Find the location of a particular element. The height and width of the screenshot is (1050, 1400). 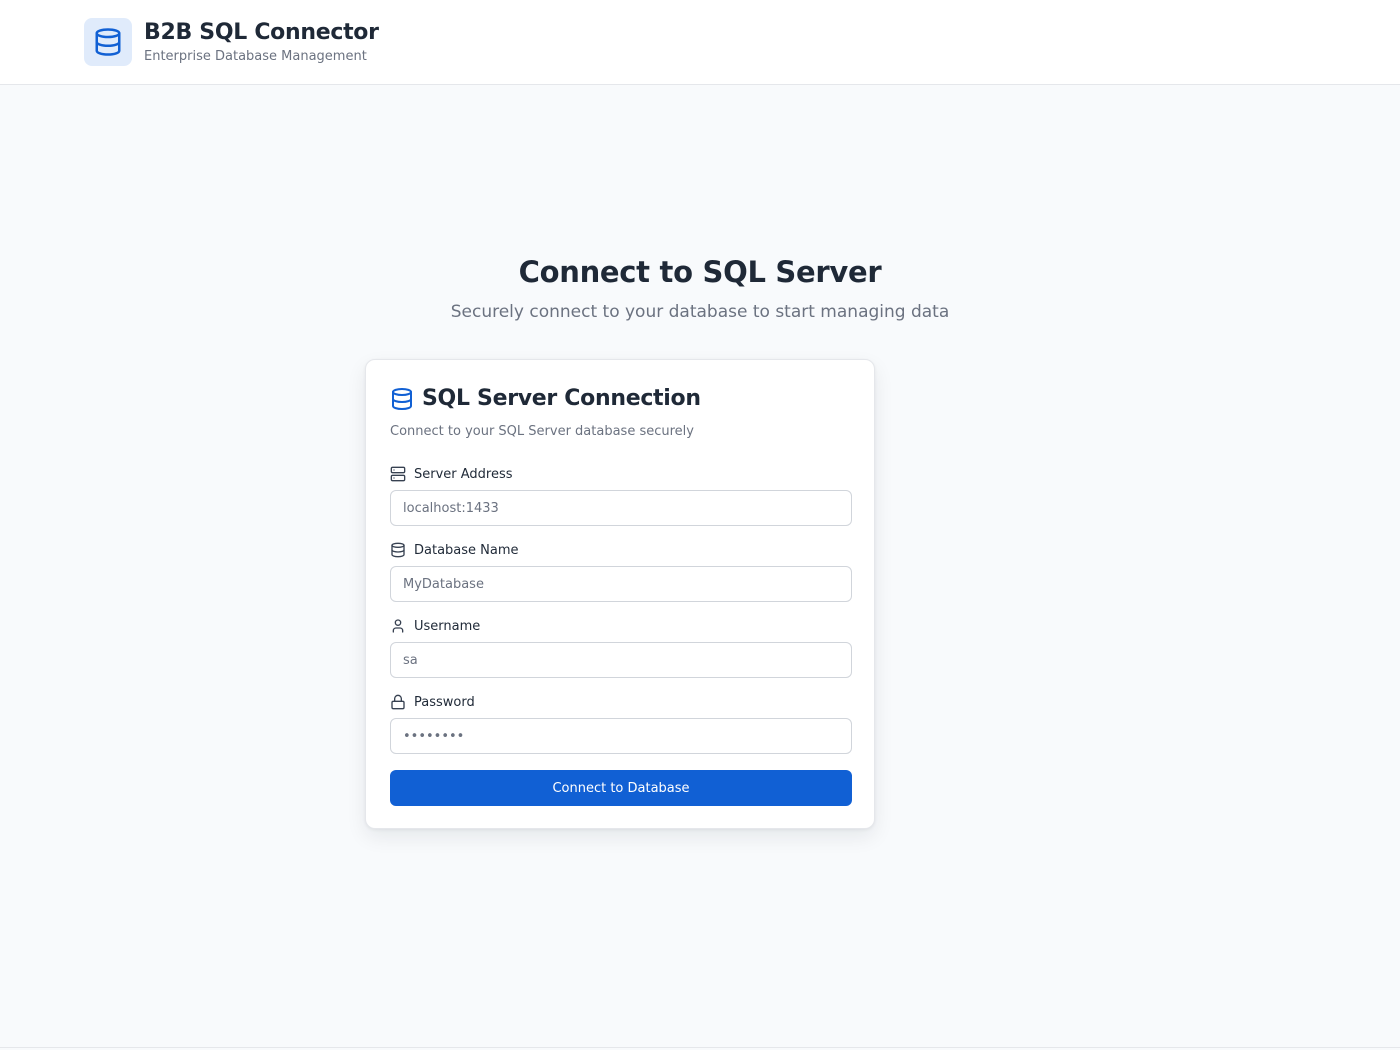

logo is located at coordinates (108, 42).